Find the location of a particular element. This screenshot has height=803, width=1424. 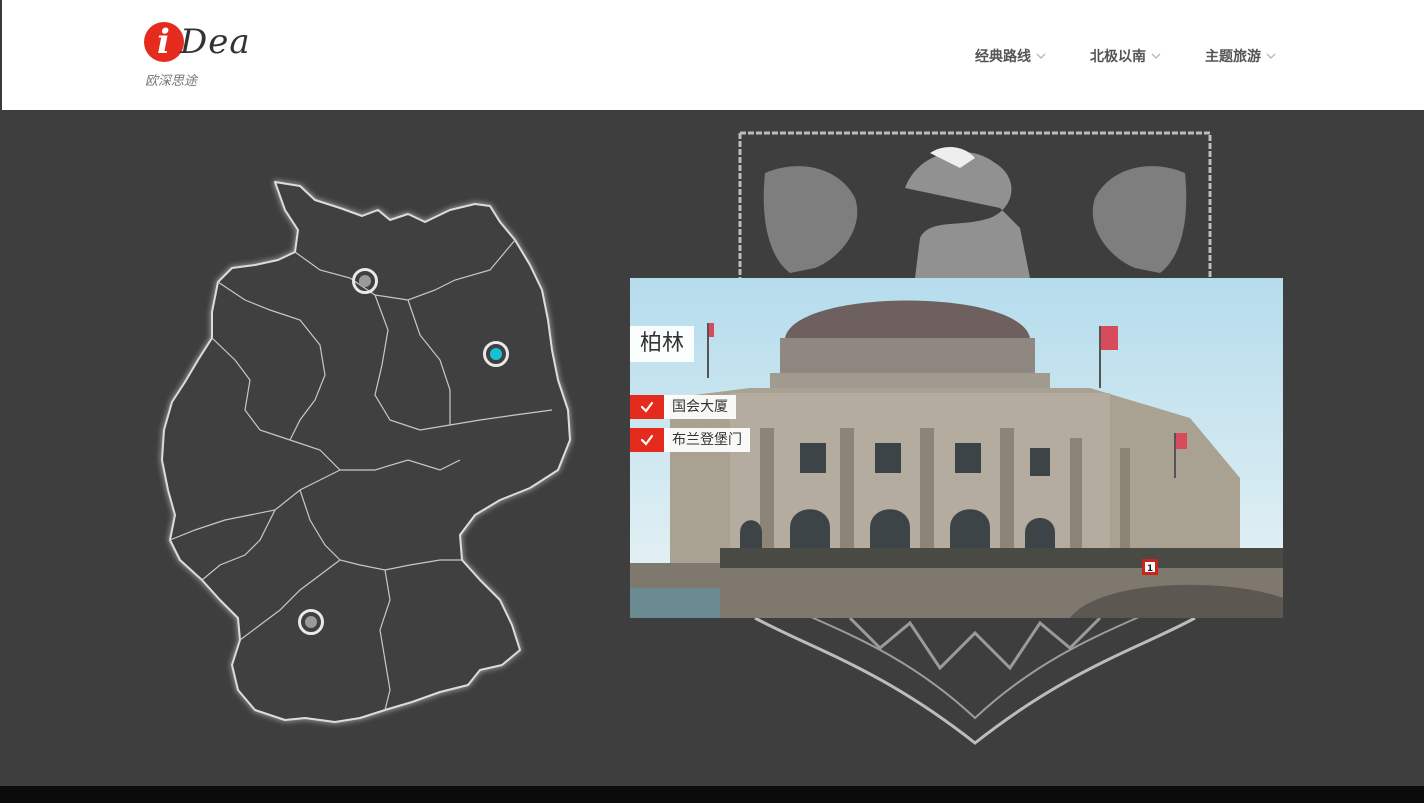

logo-subtitle: 欧深思途 is located at coordinates (171, 81).